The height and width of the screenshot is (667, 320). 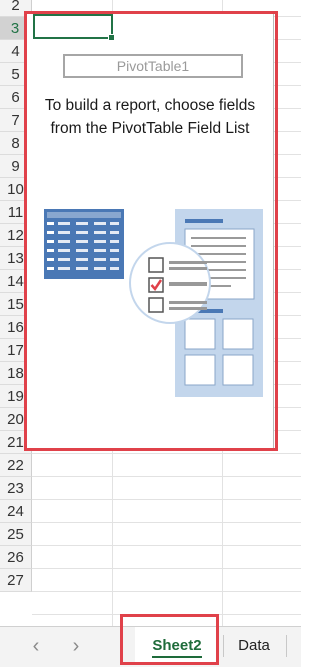 I want to click on sheet-tab-bar: ‹ › Sheet2 Data, so click(x=150, y=646).